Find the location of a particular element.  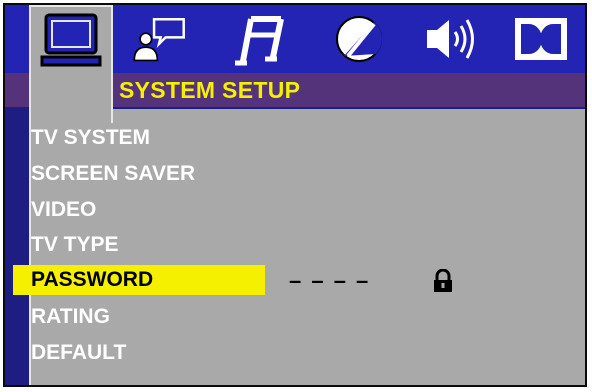

tab-dolby is located at coordinates (541, 39).